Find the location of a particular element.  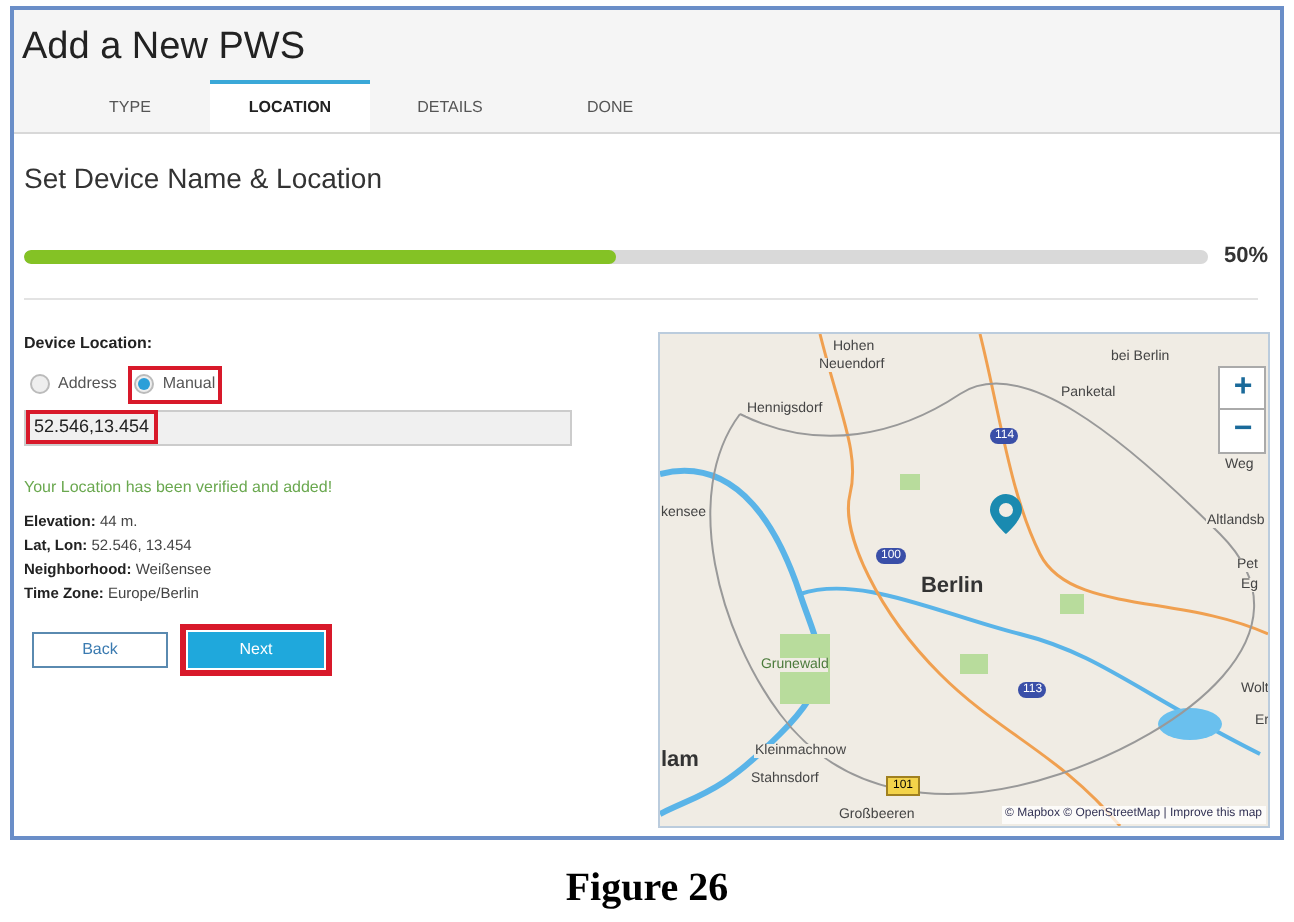

section-title: Set Device Name & Location is located at coordinates (204, 179).